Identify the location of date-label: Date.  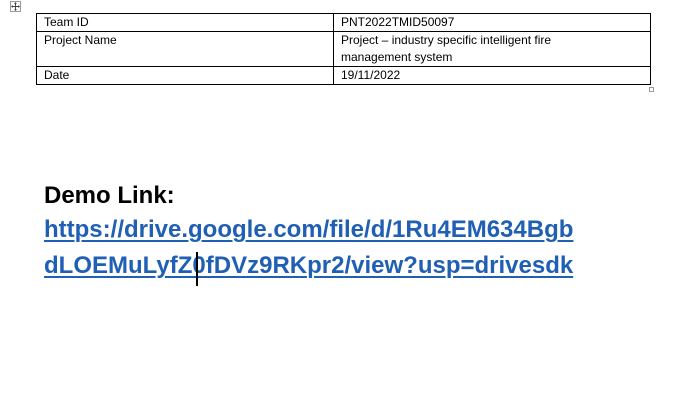
(185, 75).